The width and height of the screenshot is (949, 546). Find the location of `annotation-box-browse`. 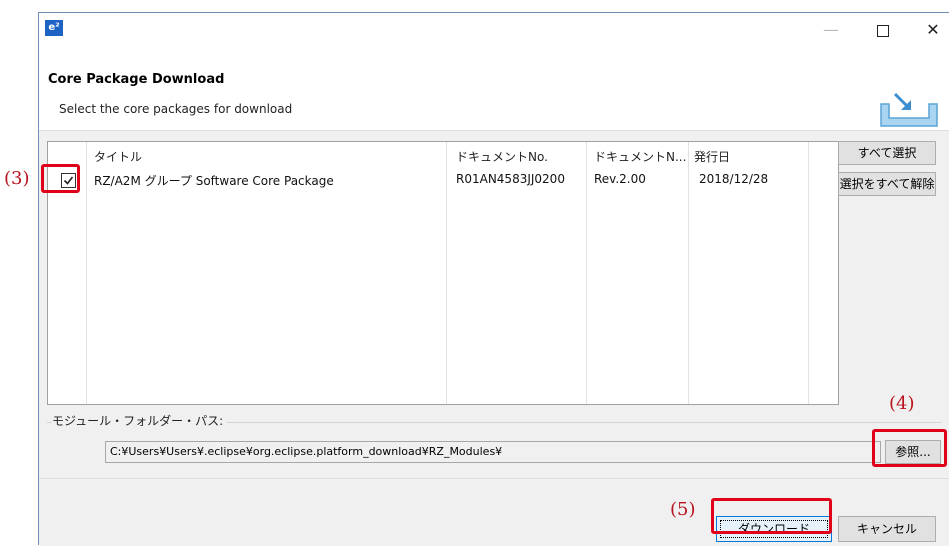

annotation-box-browse is located at coordinates (909, 448).